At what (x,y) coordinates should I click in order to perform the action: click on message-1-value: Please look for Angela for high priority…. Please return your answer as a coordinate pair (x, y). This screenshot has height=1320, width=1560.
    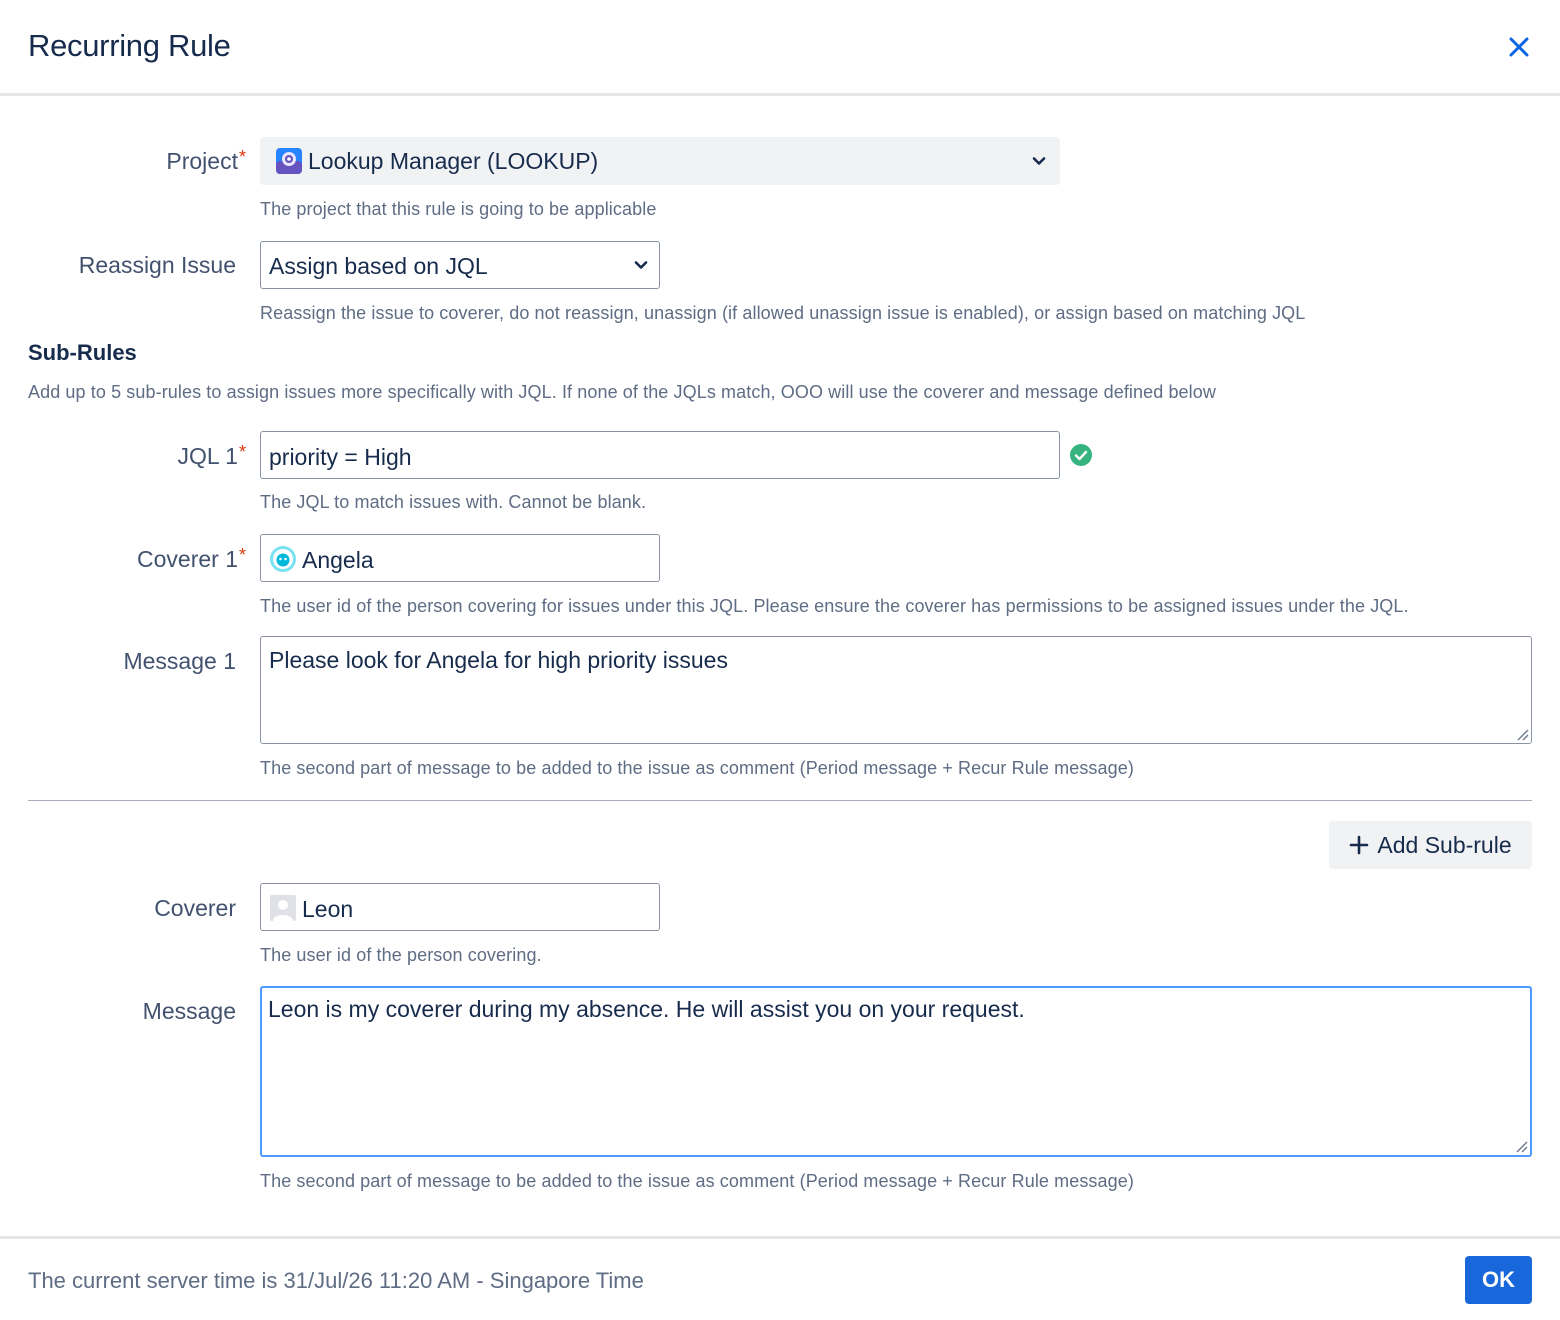
    Looking at the image, I should click on (498, 660).